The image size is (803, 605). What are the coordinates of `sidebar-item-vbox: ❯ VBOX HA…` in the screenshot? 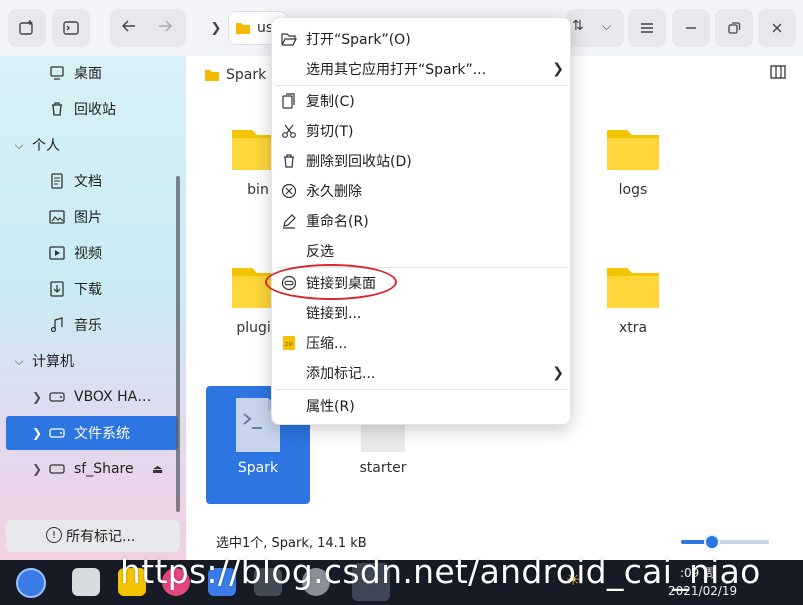 It's located at (92, 397).